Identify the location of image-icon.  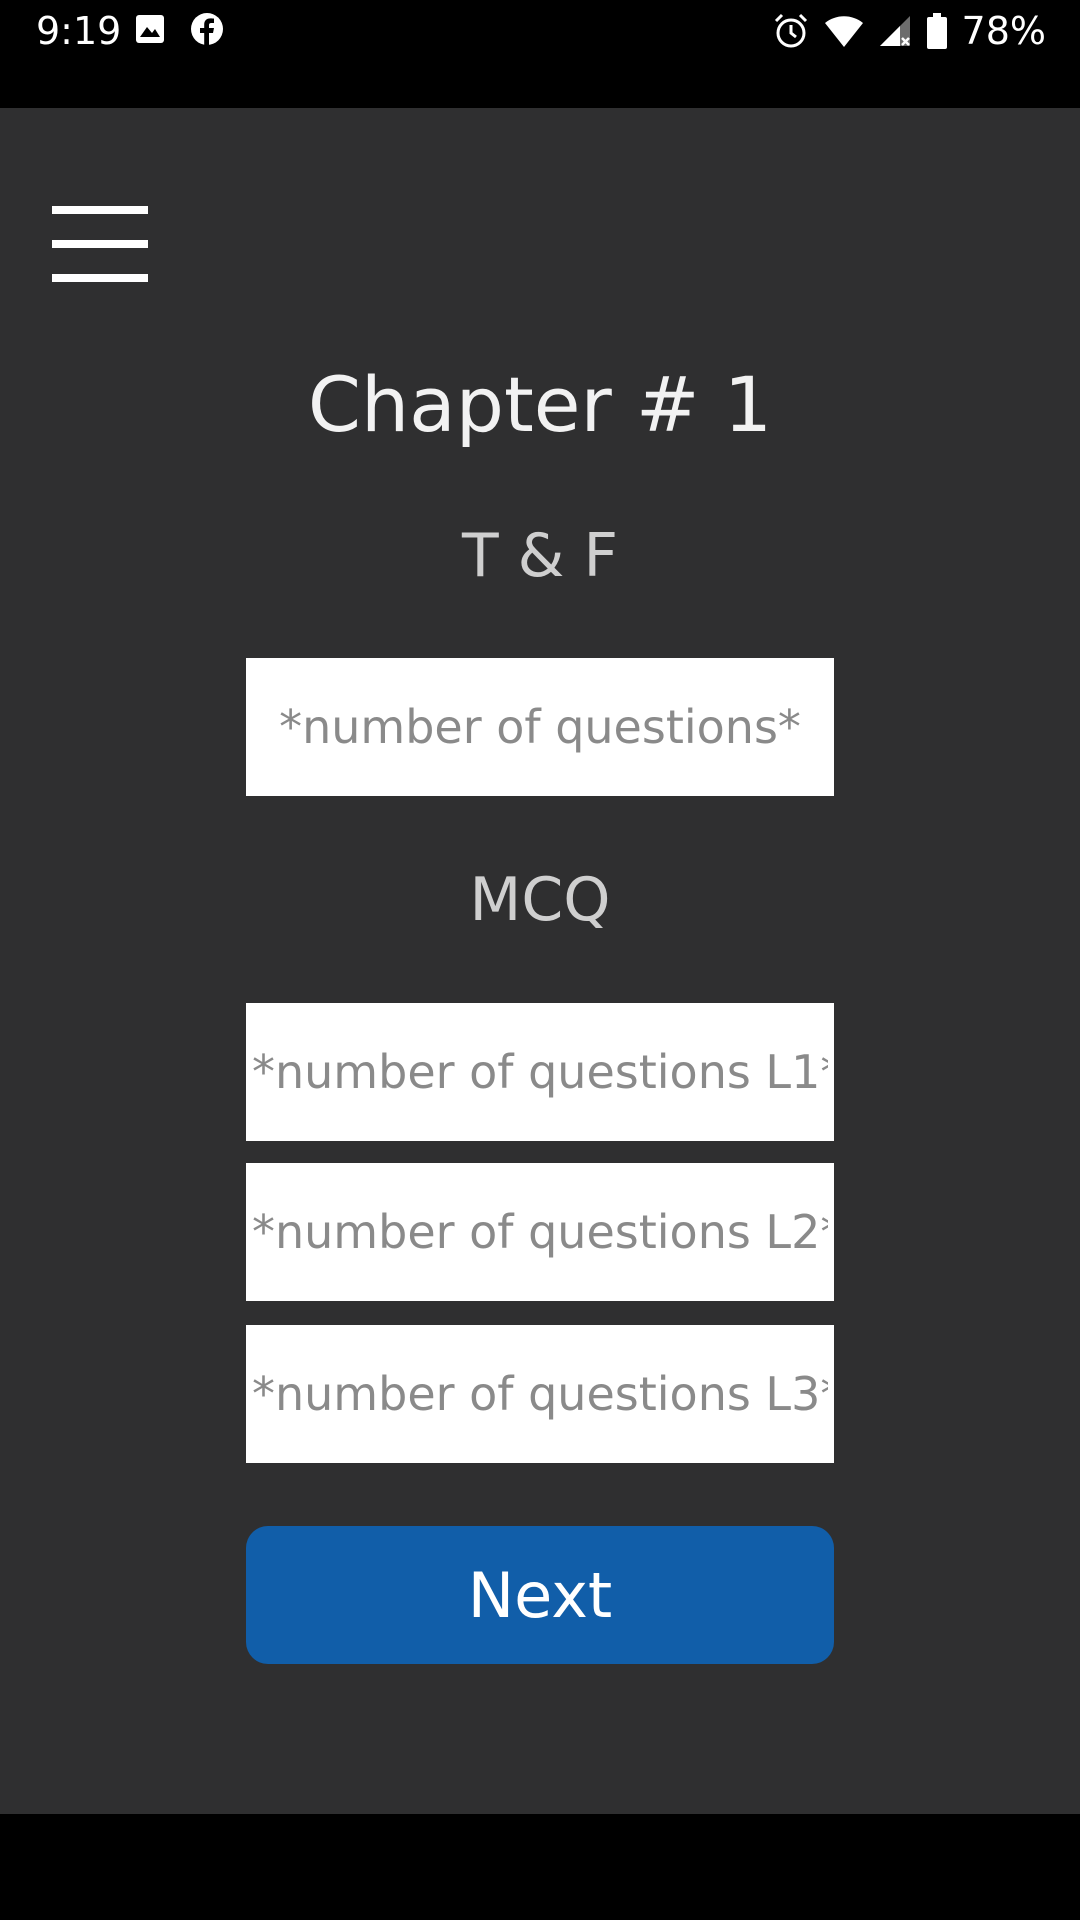
(150, 29).